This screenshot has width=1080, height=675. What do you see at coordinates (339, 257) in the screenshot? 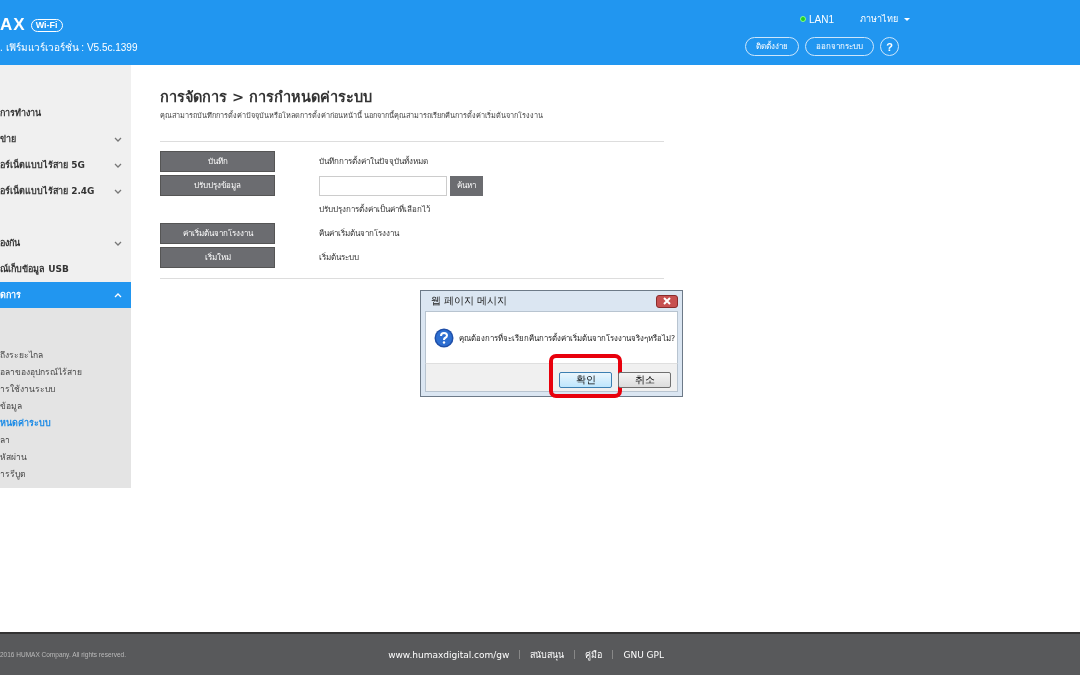
I see `action-description: เริ่มต้นระบบ` at bounding box center [339, 257].